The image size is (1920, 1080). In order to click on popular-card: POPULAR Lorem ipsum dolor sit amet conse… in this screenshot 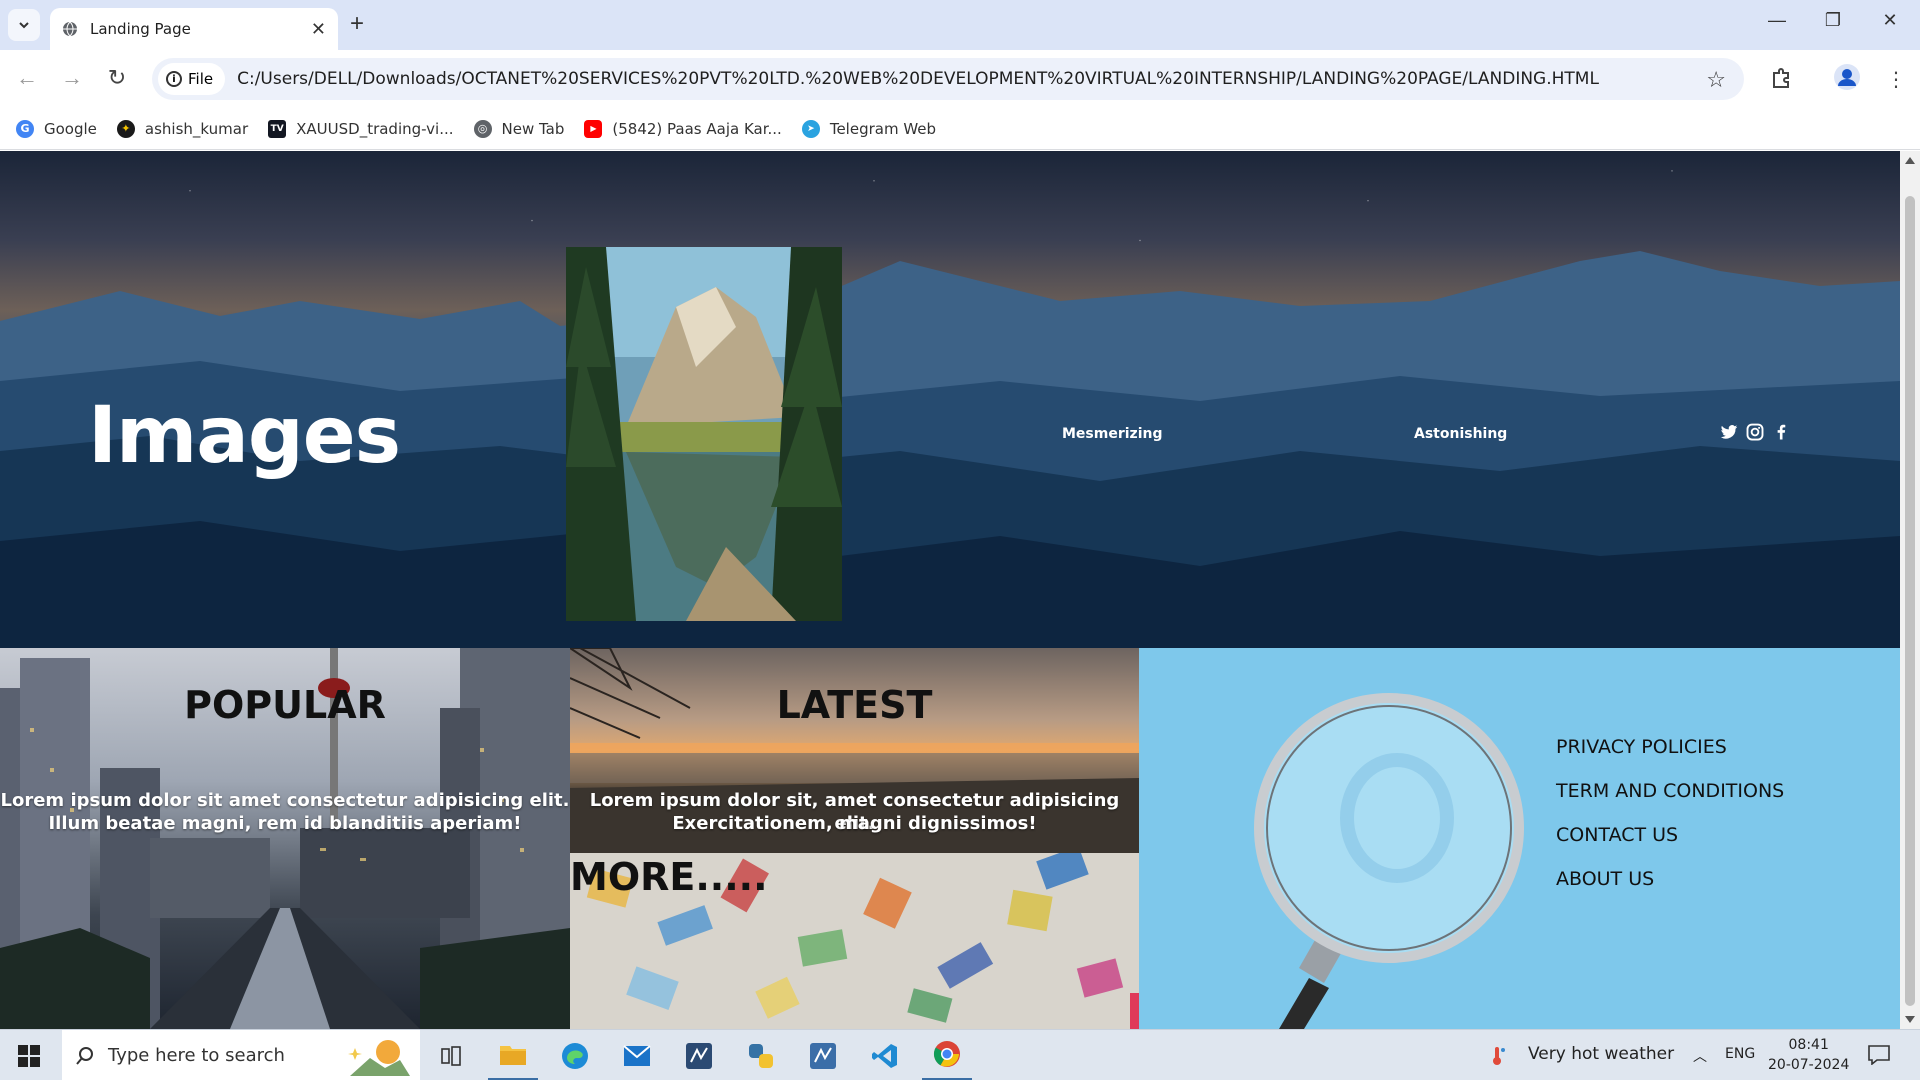, I will do `click(285, 838)`.